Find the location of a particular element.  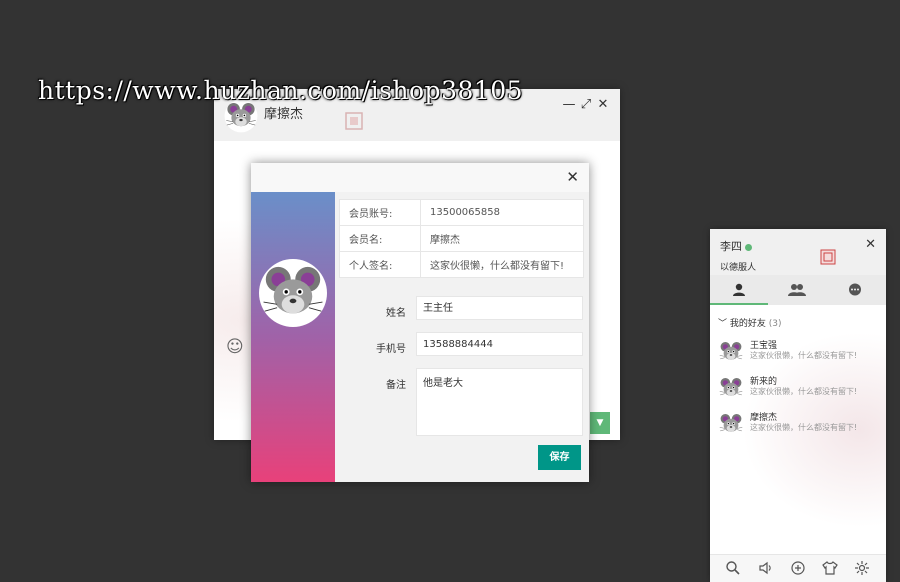

close-button: ✕ is located at coordinates (603, 104).